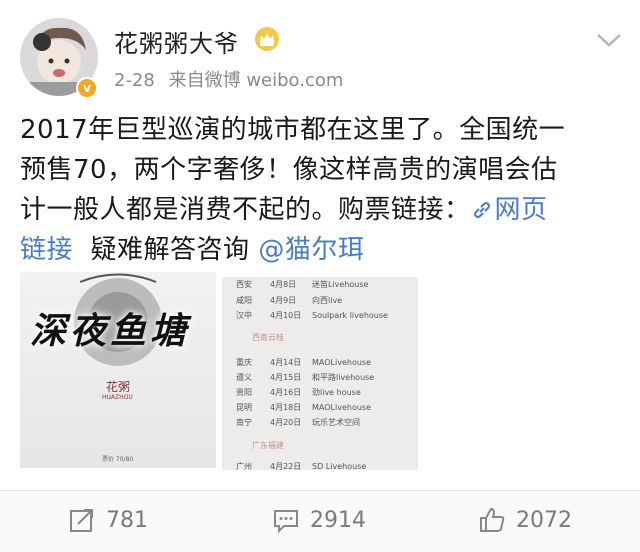  I want to click on post-source: 来自微博 weibo.com, so click(256, 80).